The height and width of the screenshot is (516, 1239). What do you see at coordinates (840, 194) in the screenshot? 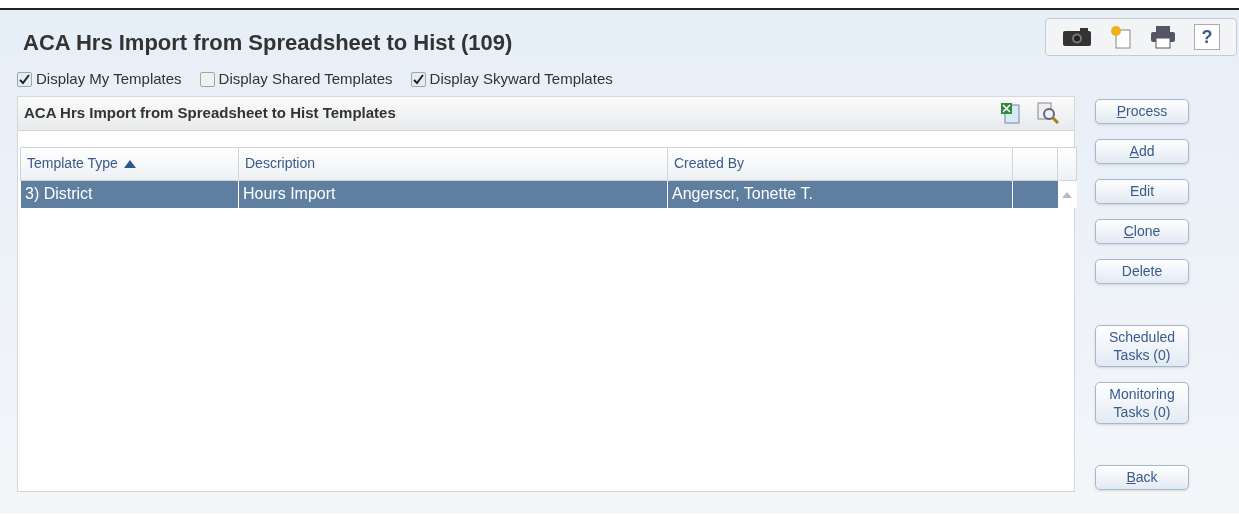
I see `table-cell: Angerscr, Tonette T.` at bounding box center [840, 194].